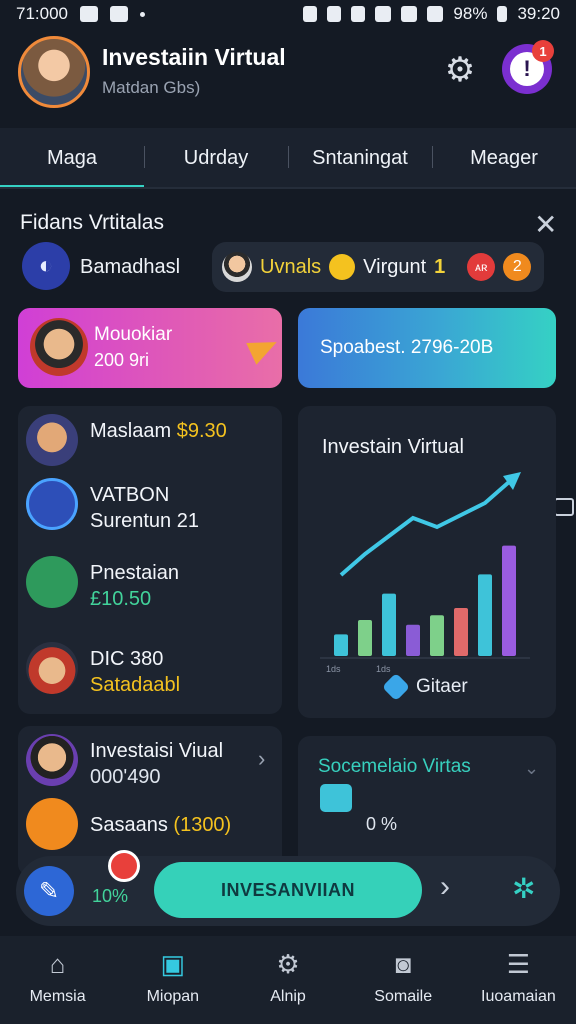 The image size is (576, 1024). I want to click on home-icon: ⌂, so click(57, 963).